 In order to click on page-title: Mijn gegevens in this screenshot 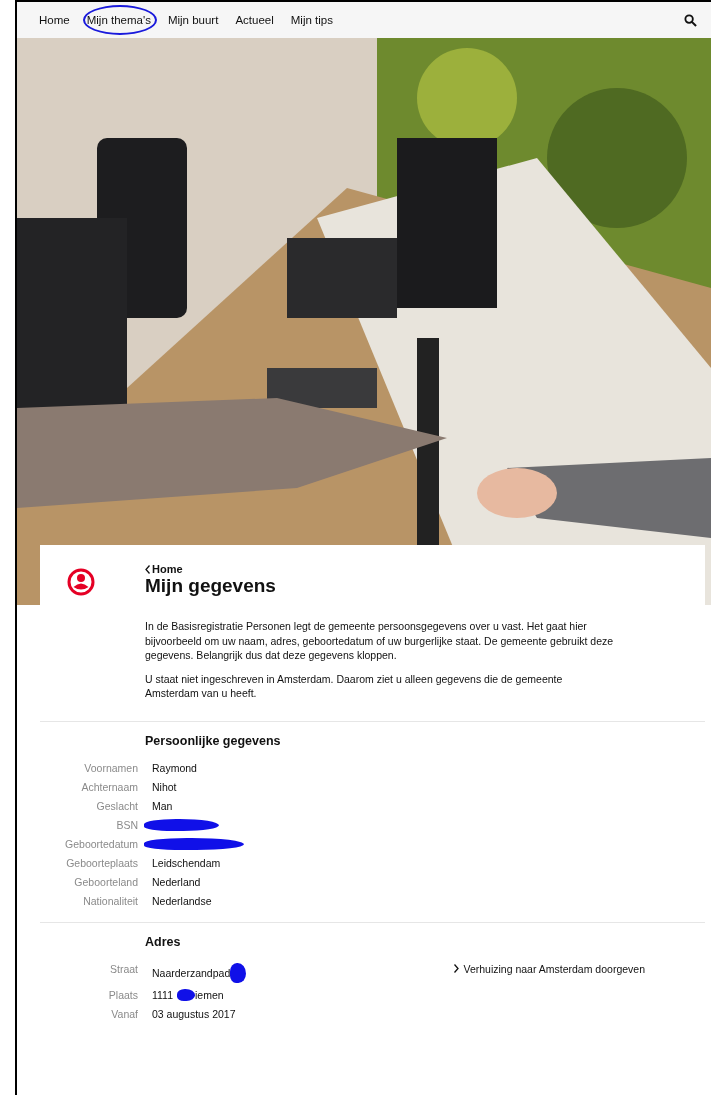, I will do `click(210, 586)`.